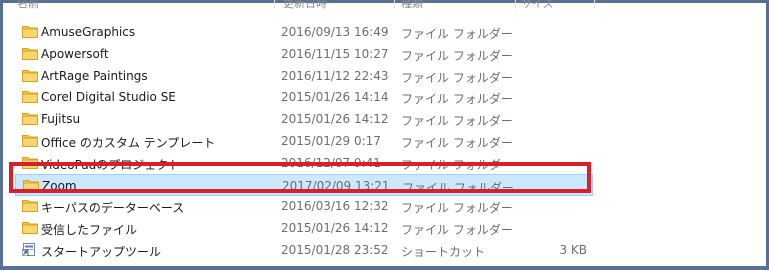 The height and width of the screenshot is (270, 769). What do you see at coordinates (88, 32) in the screenshot?
I see `file-name: AmuseGraphics` at bounding box center [88, 32].